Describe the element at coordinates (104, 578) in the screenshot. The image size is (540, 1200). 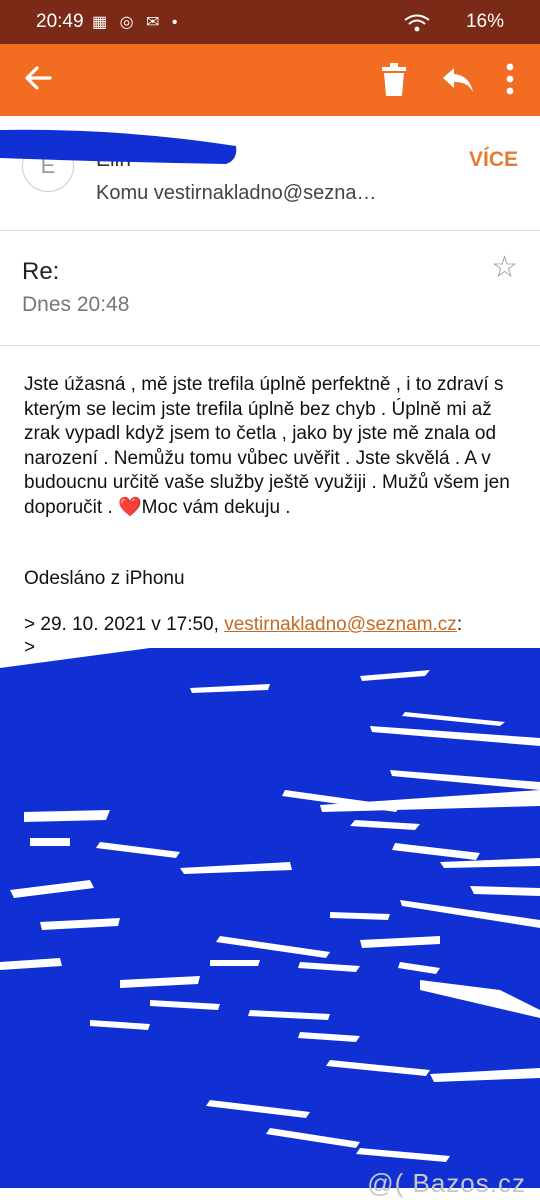
I see `signature: Odesláno z iPhonu` at that location.